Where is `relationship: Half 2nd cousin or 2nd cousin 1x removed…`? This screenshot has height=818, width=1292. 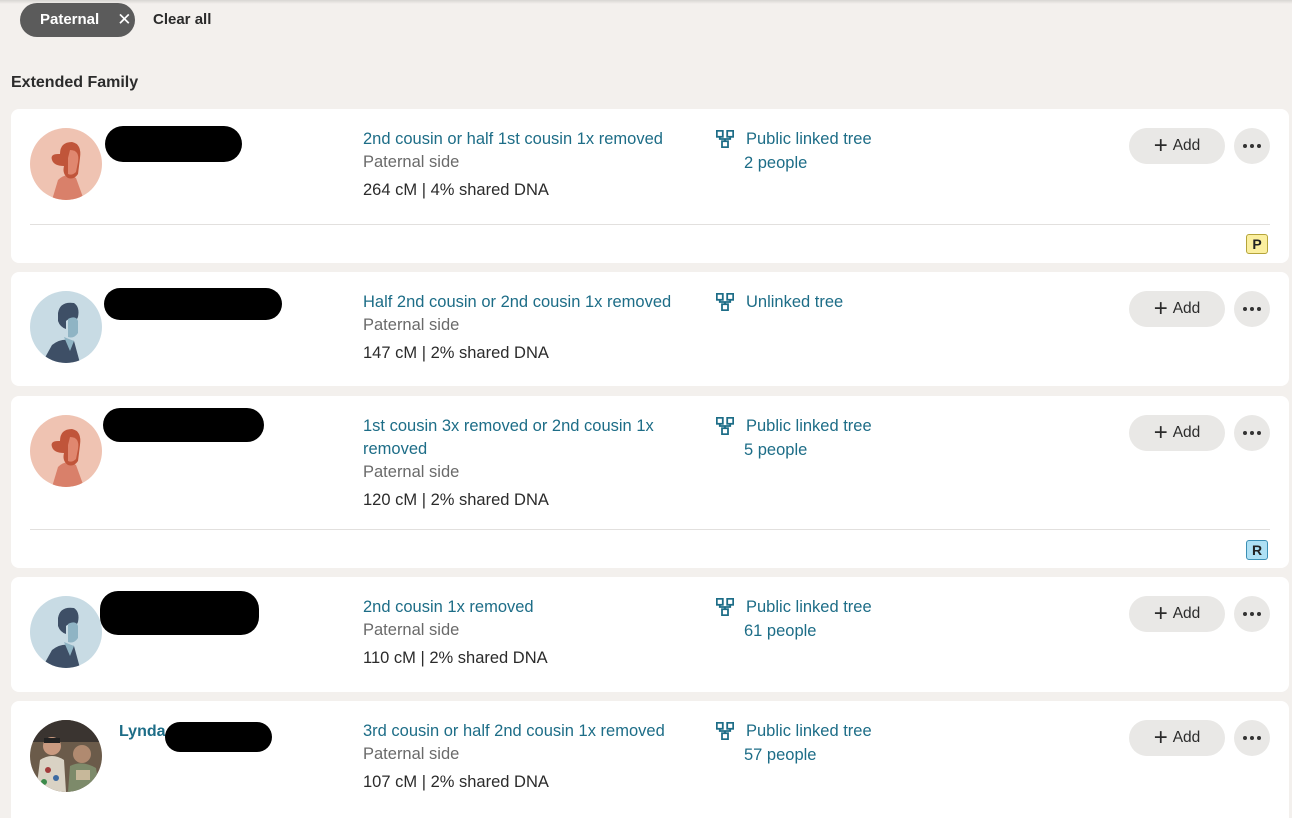
relationship: Half 2nd cousin or 2nd cousin 1x removed… is located at coordinates (533, 328).